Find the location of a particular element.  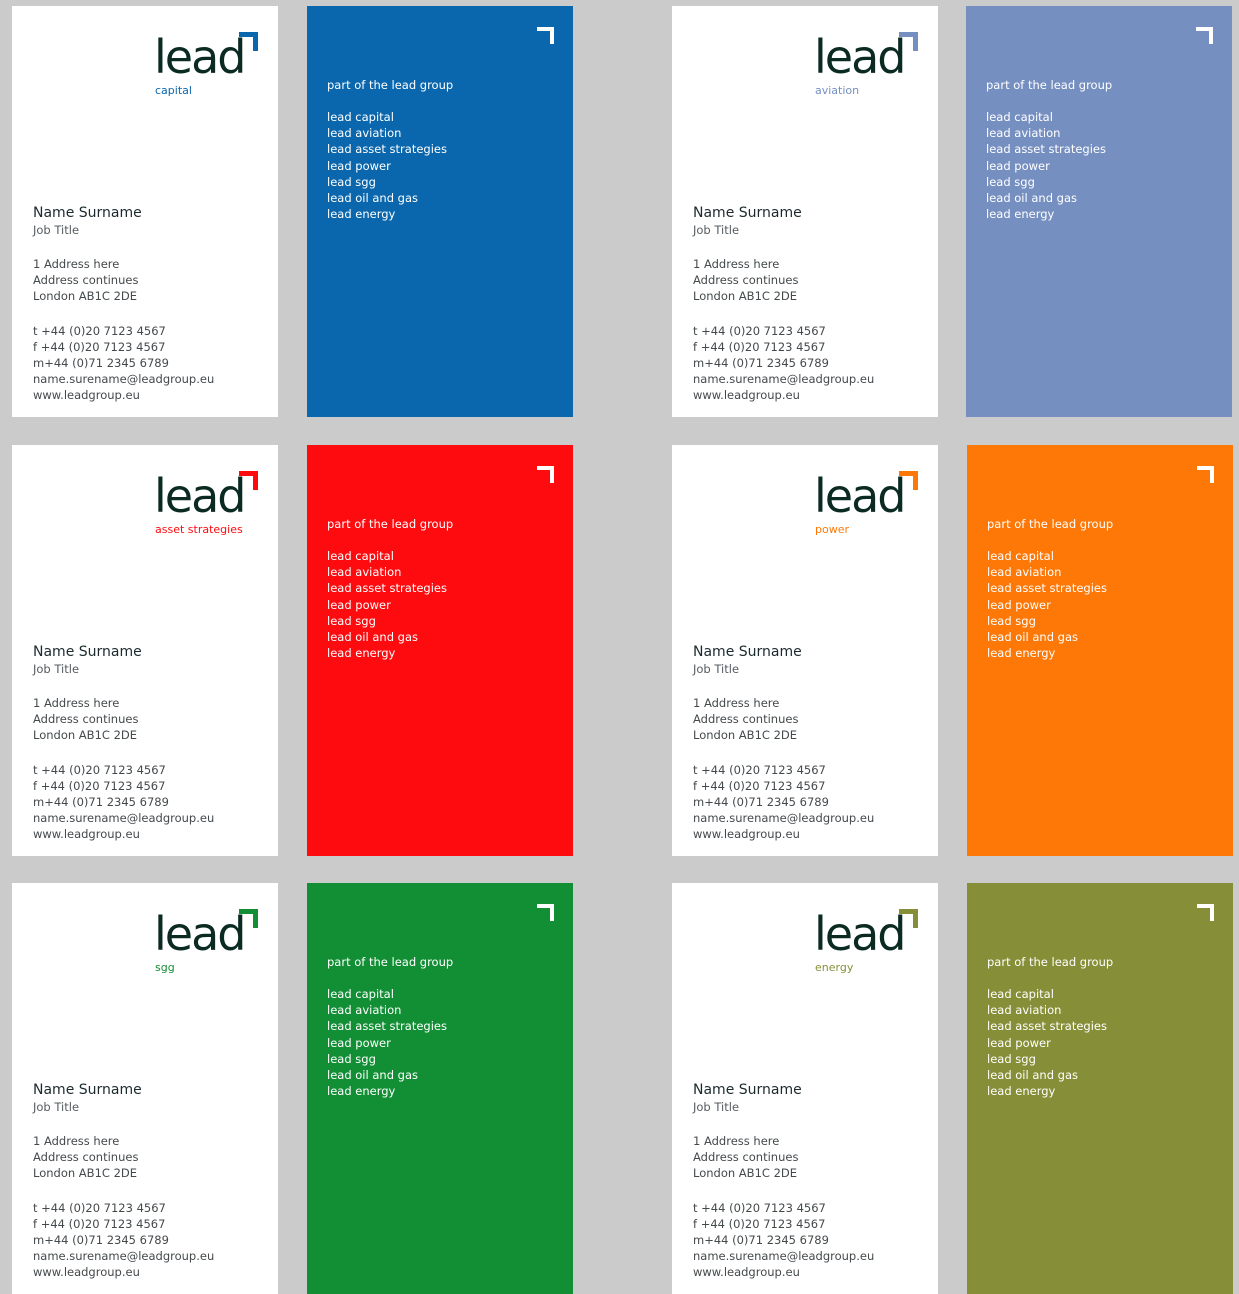

lead-logo: lead asset strategies is located at coordinates (209, 504).